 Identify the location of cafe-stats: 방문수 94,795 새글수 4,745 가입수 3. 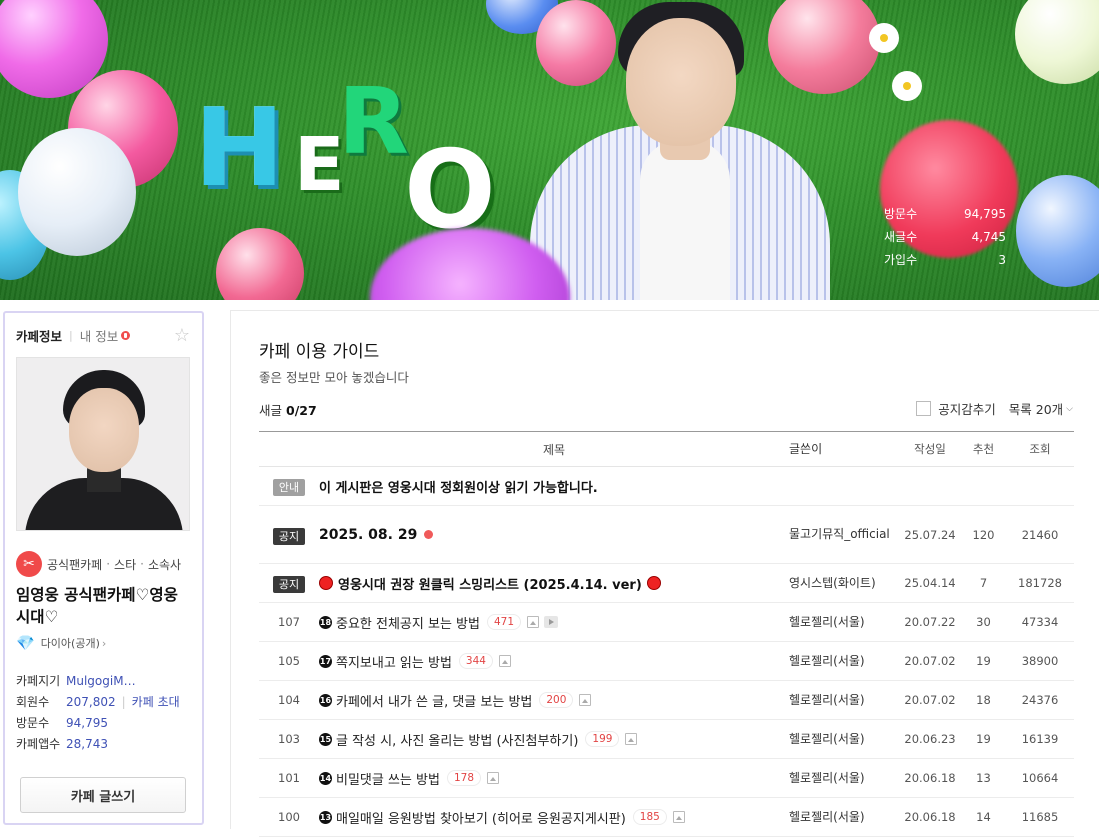
(945, 236).